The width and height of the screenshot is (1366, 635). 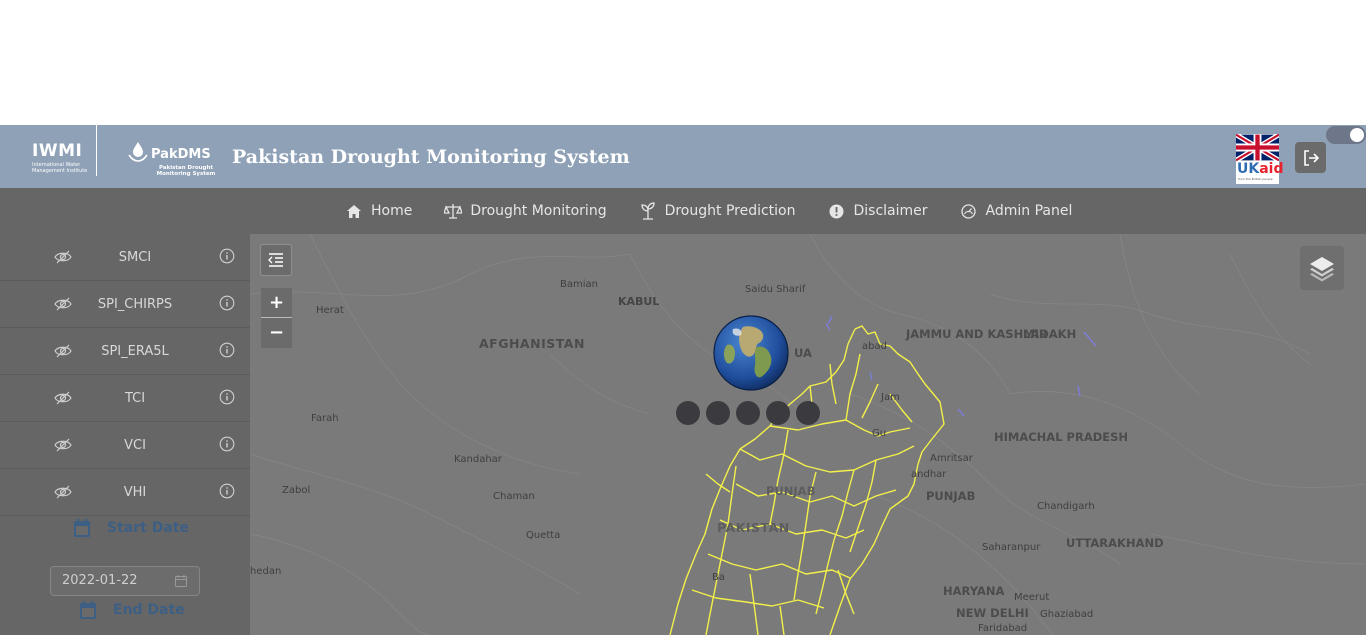 I want to click on nav-item-drought-monitoring: Drought Monitoring, so click(x=525, y=211).